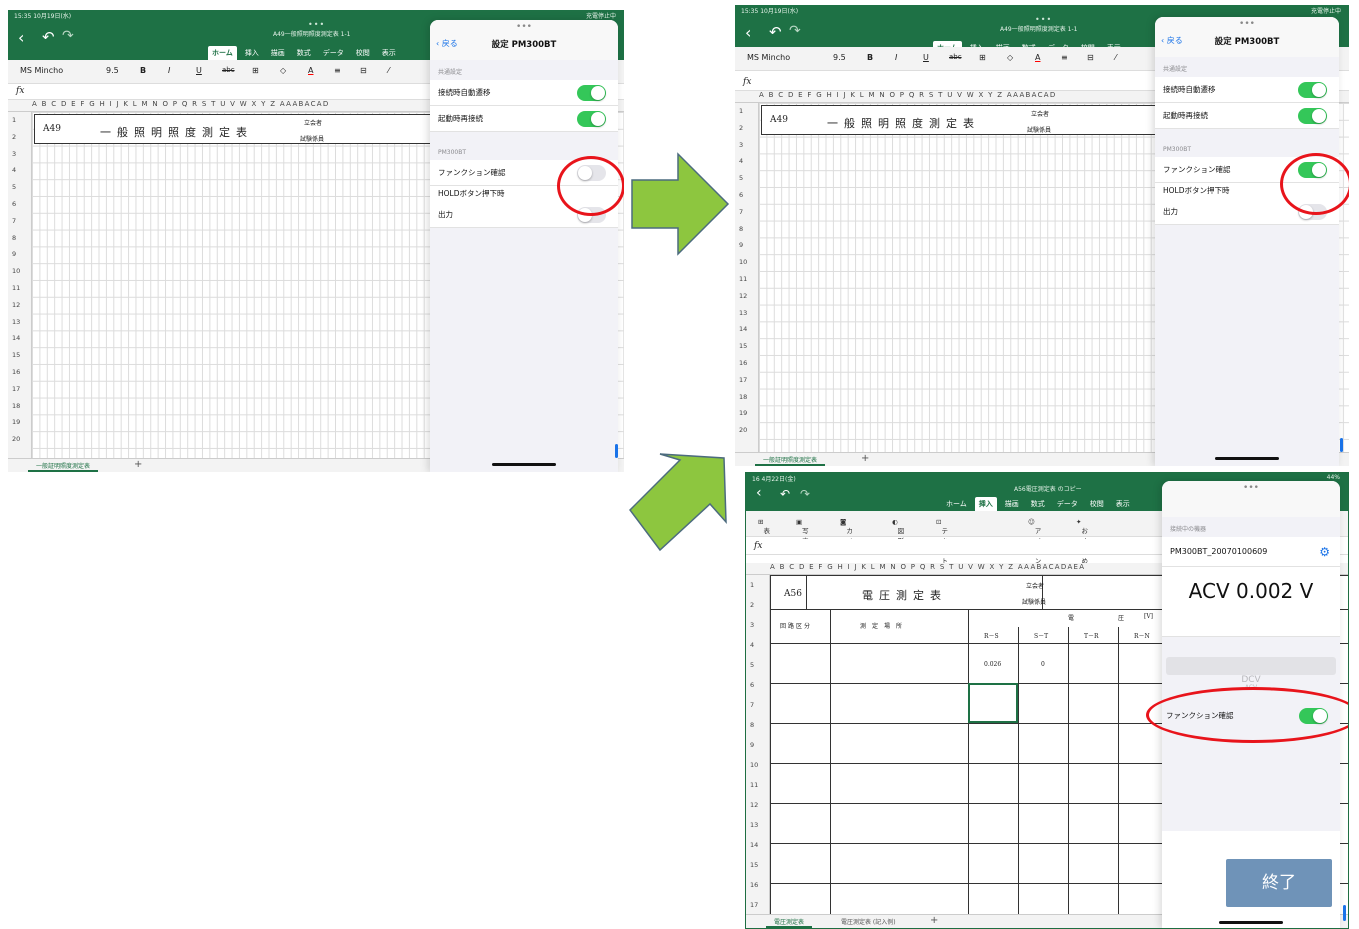  I want to click on insert-table-button: ⊞ 表, so click(764, 526).